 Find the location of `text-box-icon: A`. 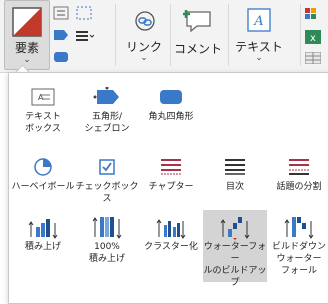

text-box-icon: A is located at coordinates (43, 97).